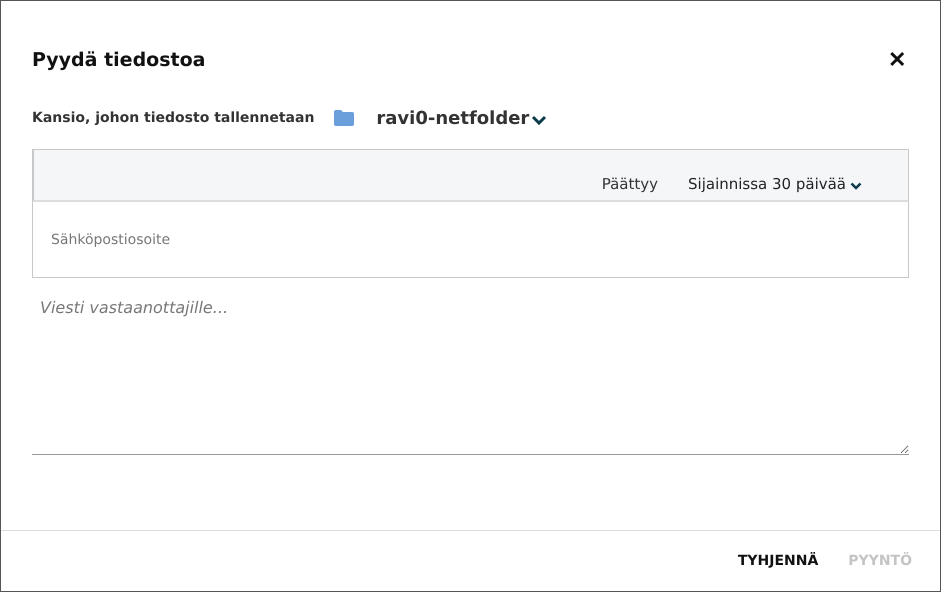  Describe the element at coordinates (344, 118) in the screenshot. I see `folder-icon` at that location.